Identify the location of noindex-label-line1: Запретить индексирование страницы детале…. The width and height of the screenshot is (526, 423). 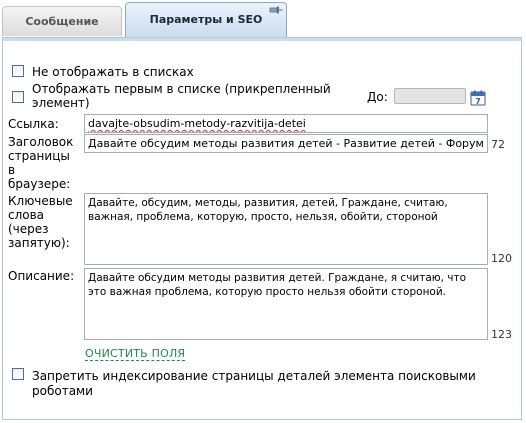
(254, 376).